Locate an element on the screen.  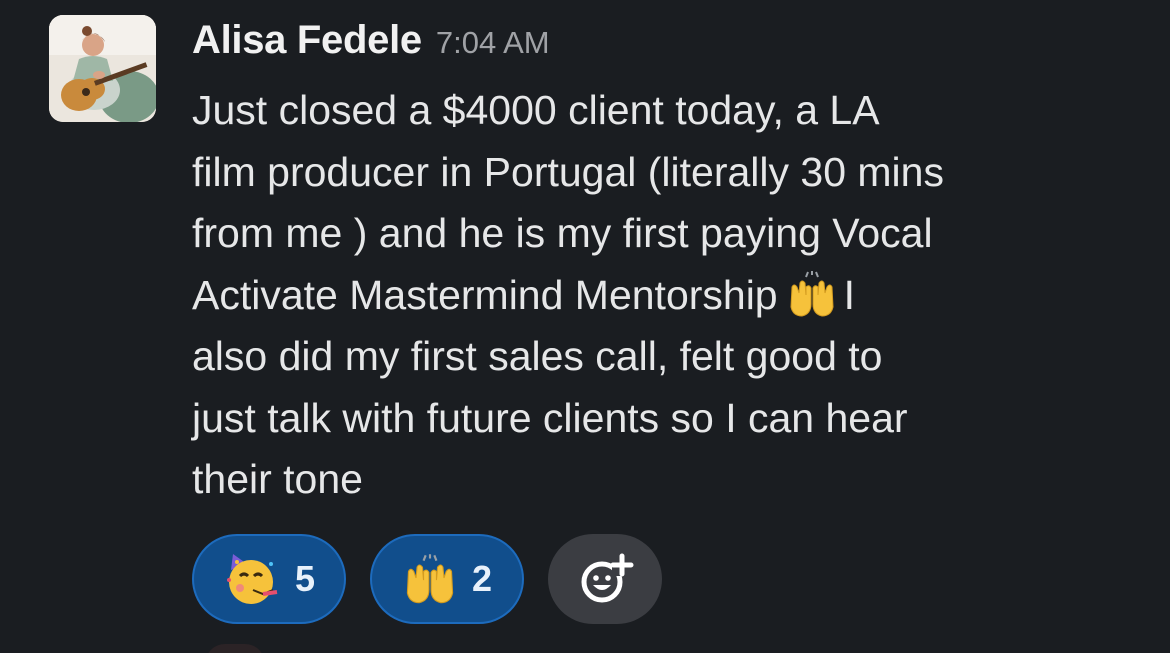
message-header: Alisa Fedele 7:04 AM is located at coordinates (371, 46).